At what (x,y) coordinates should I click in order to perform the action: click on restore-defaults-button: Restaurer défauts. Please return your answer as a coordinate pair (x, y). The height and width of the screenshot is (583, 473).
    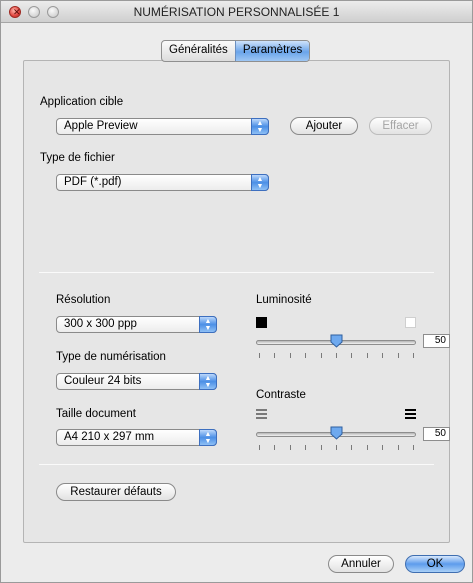
    Looking at the image, I should click on (116, 492).